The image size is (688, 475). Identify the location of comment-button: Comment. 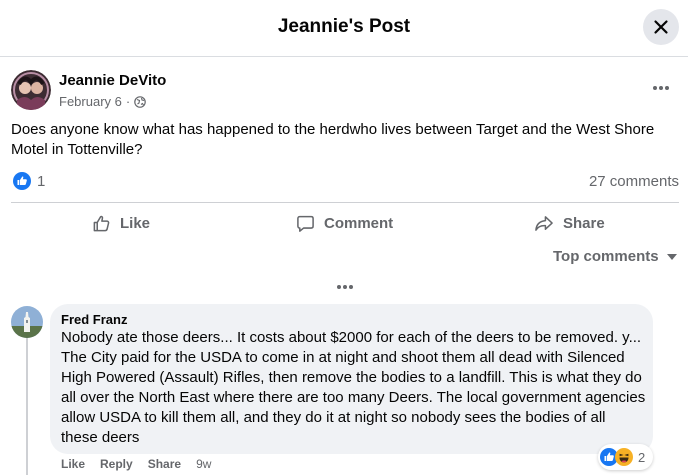
(344, 223).